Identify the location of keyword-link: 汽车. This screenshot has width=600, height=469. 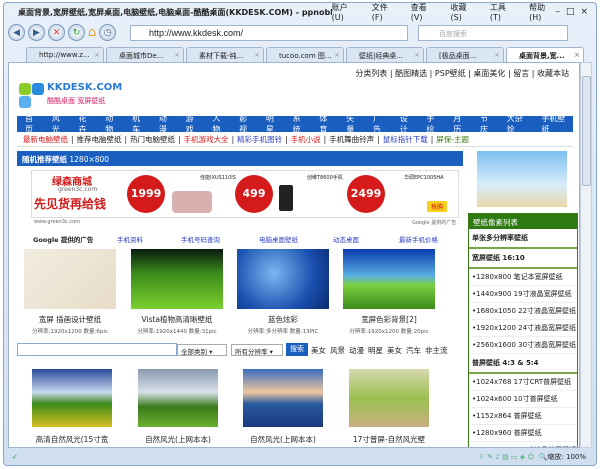
(413, 350).